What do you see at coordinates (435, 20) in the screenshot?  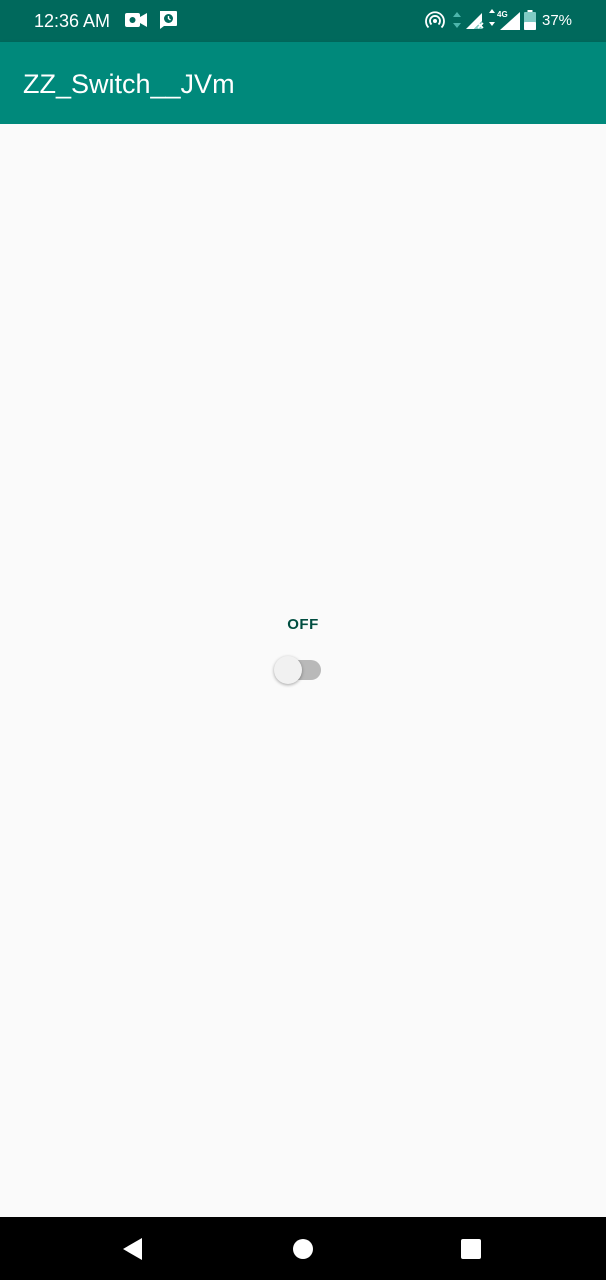 I see `hotspot-icon` at bounding box center [435, 20].